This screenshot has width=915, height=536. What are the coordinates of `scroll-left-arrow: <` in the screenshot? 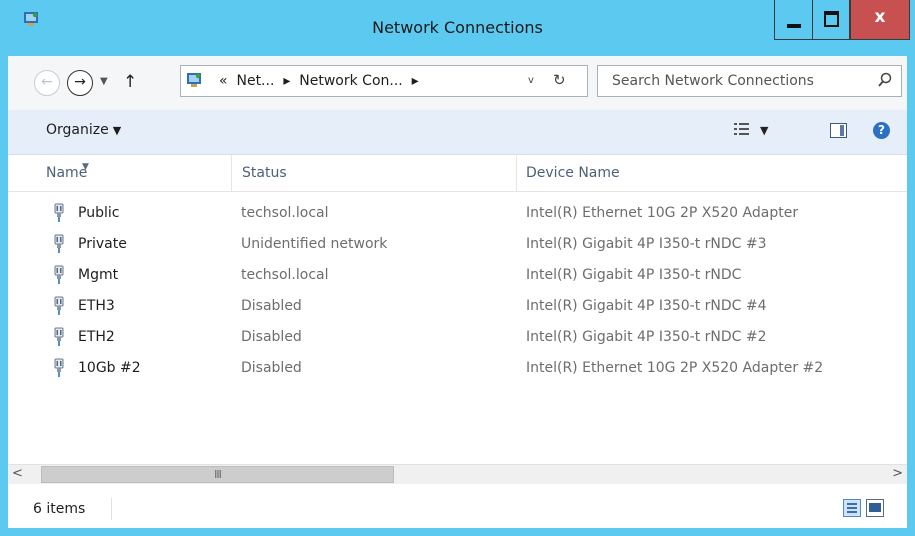 It's located at (17, 473).